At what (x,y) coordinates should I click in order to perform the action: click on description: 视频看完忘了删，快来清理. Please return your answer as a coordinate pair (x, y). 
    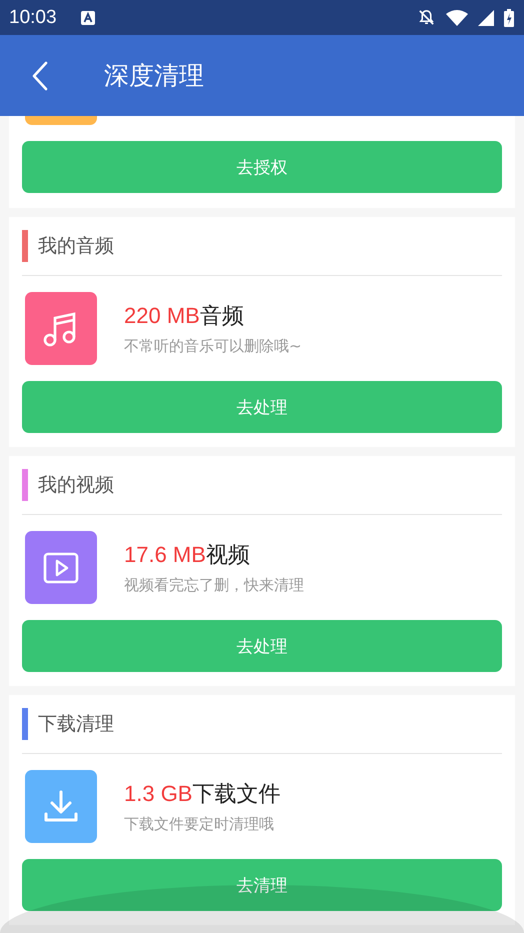
    Looking at the image, I should click on (214, 585).